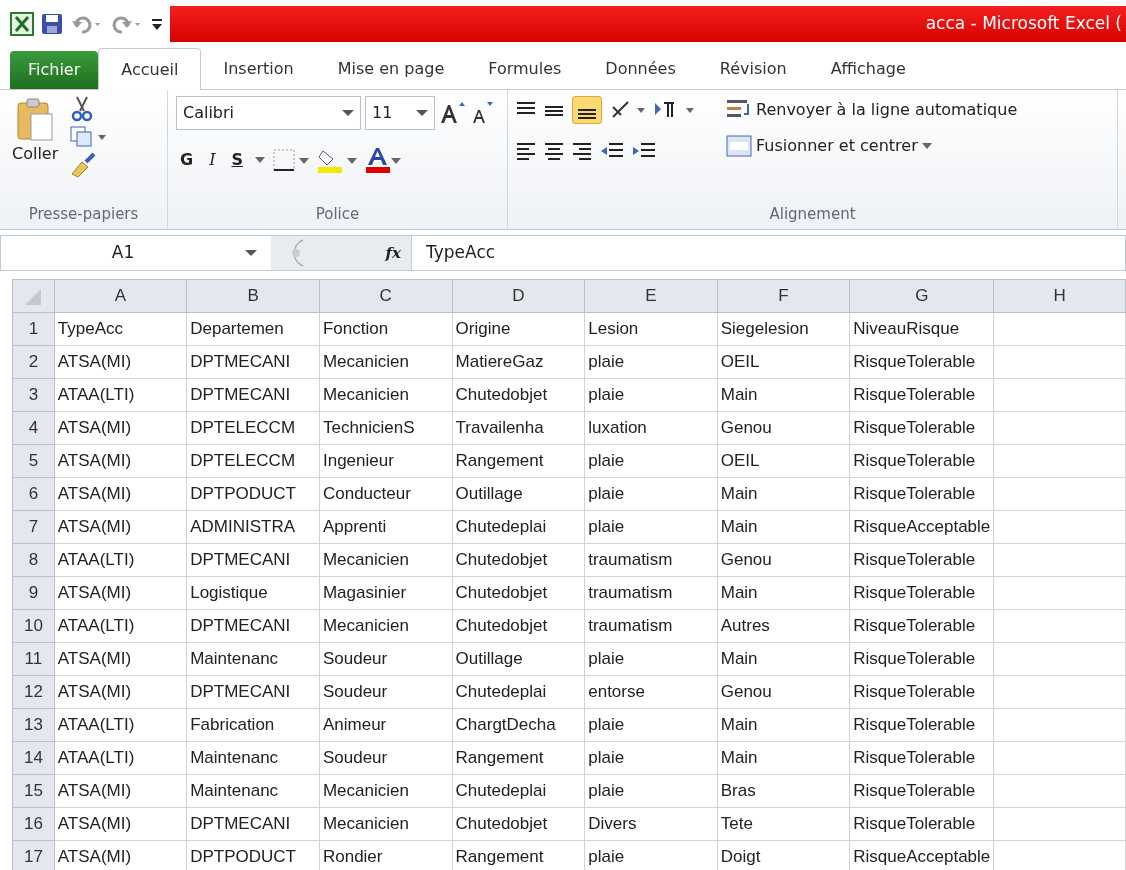  I want to click on table-cell: Bras, so click(783, 791).